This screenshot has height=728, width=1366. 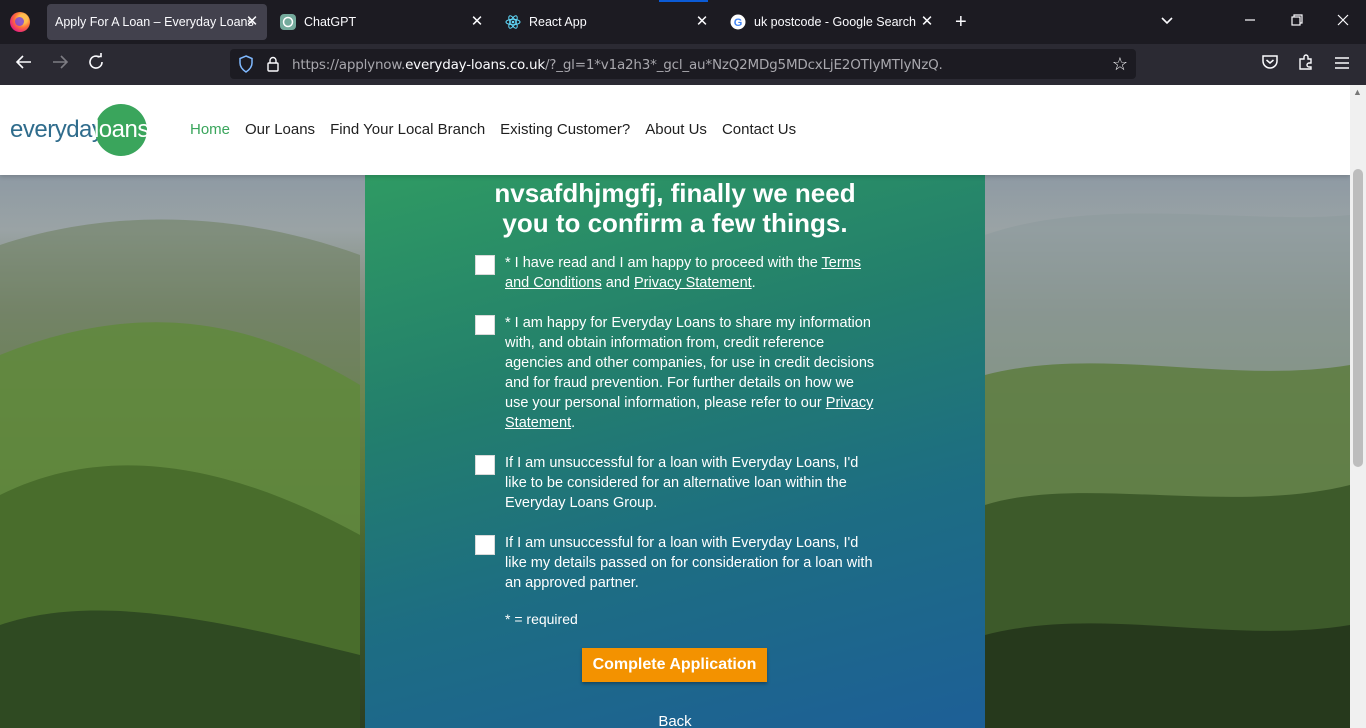 I want to click on back-arrow-icon, so click(x=24, y=65).